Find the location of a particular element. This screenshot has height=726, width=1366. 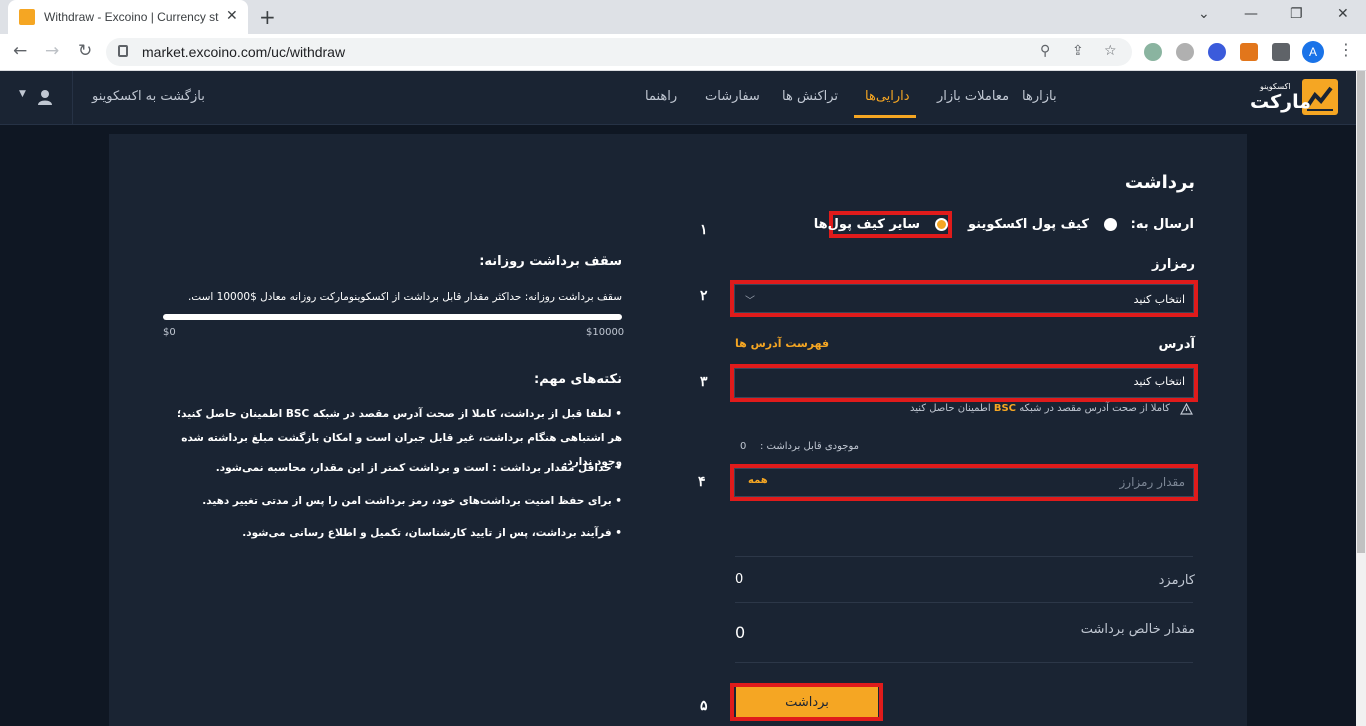

radio-other-wallets is located at coordinates (941, 224).